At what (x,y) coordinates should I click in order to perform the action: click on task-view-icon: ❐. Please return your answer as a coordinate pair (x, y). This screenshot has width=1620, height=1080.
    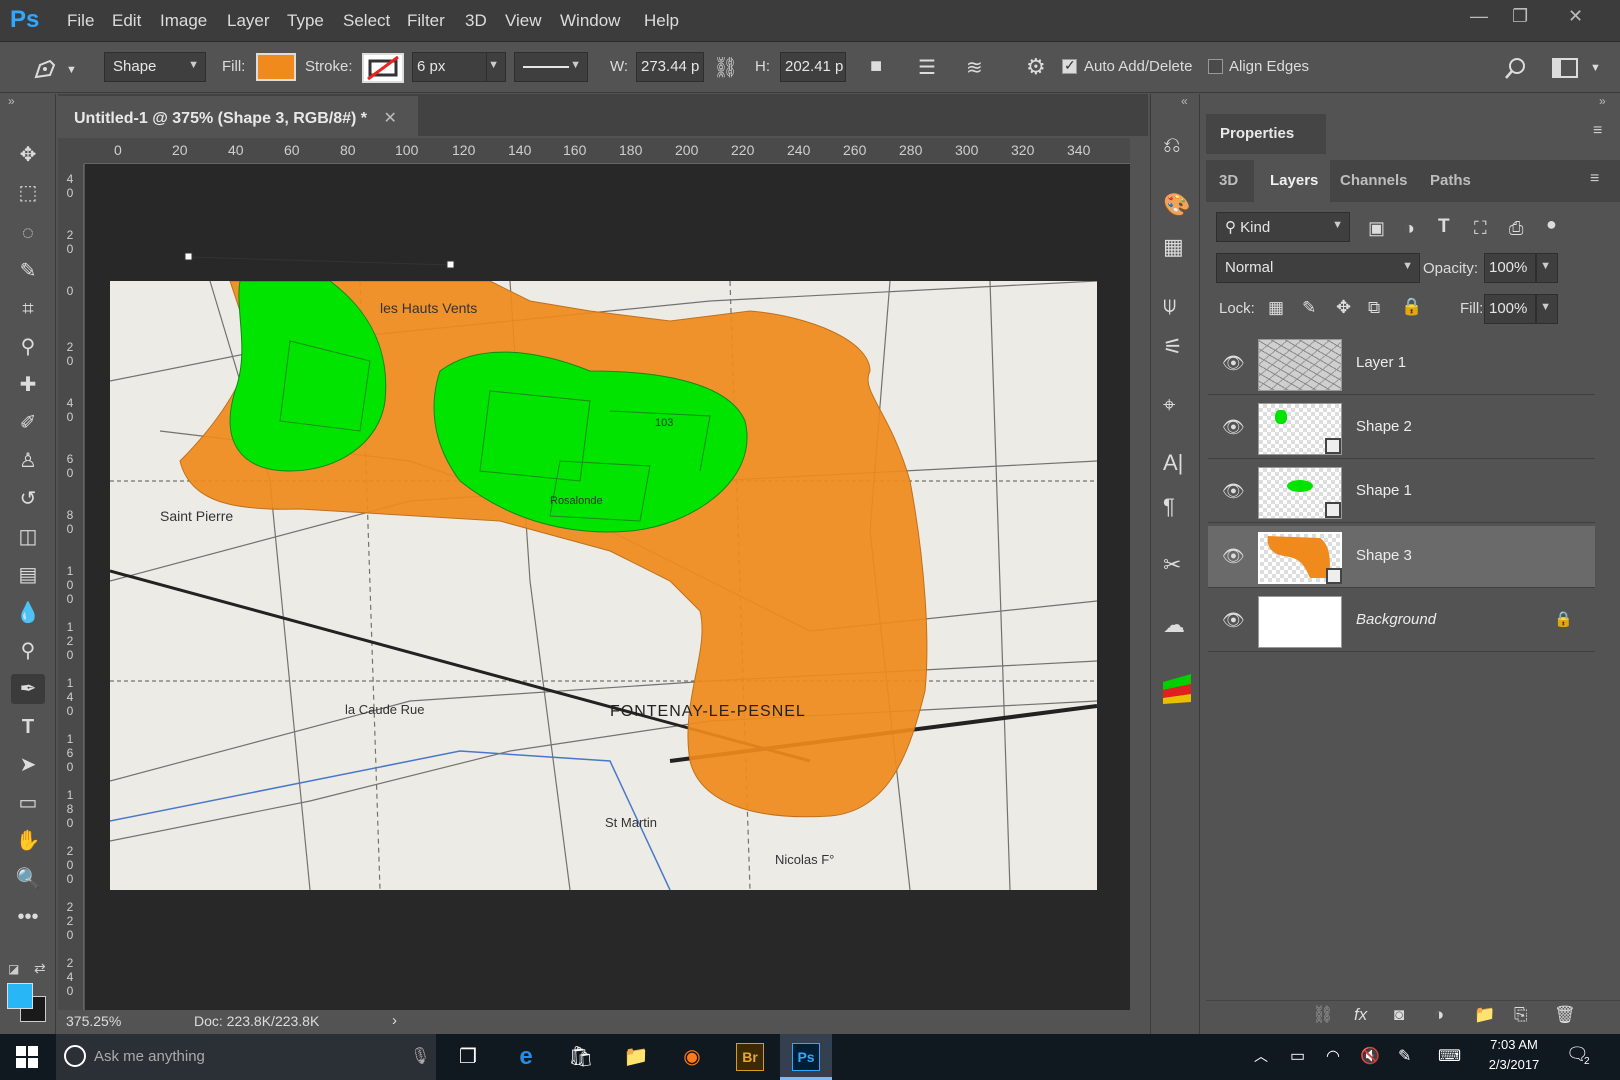
    Looking at the image, I should click on (468, 1057).